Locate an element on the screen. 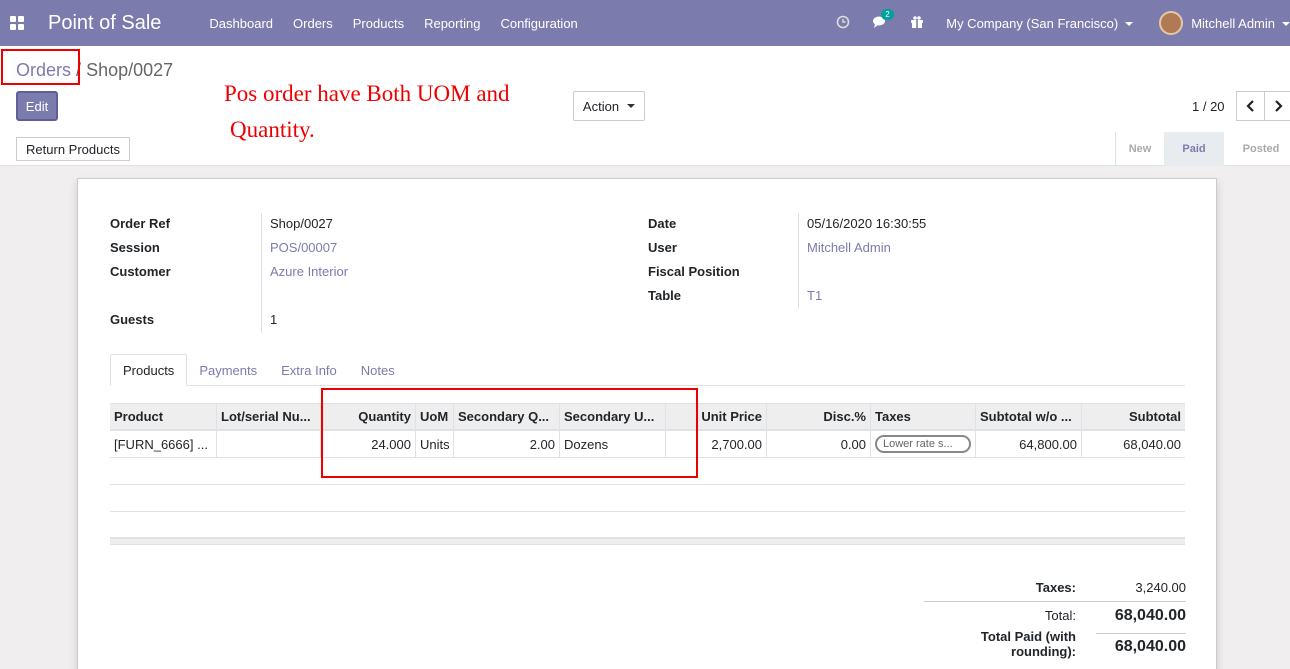 This screenshot has width=1290, height=669. user-link: Mitchell Admin is located at coordinates (849, 247).